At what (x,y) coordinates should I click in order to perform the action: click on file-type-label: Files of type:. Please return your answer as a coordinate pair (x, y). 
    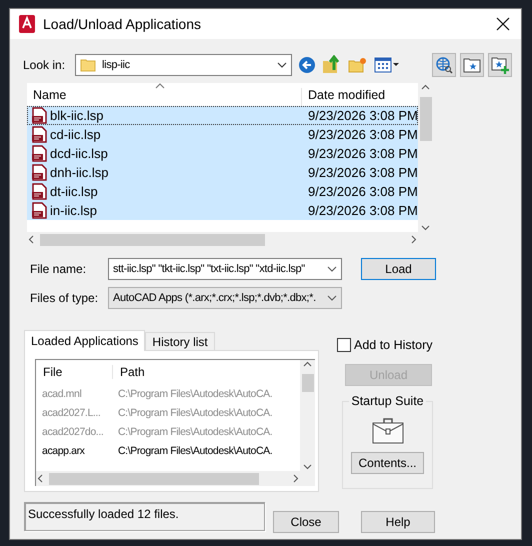
    Looking at the image, I should click on (65, 298).